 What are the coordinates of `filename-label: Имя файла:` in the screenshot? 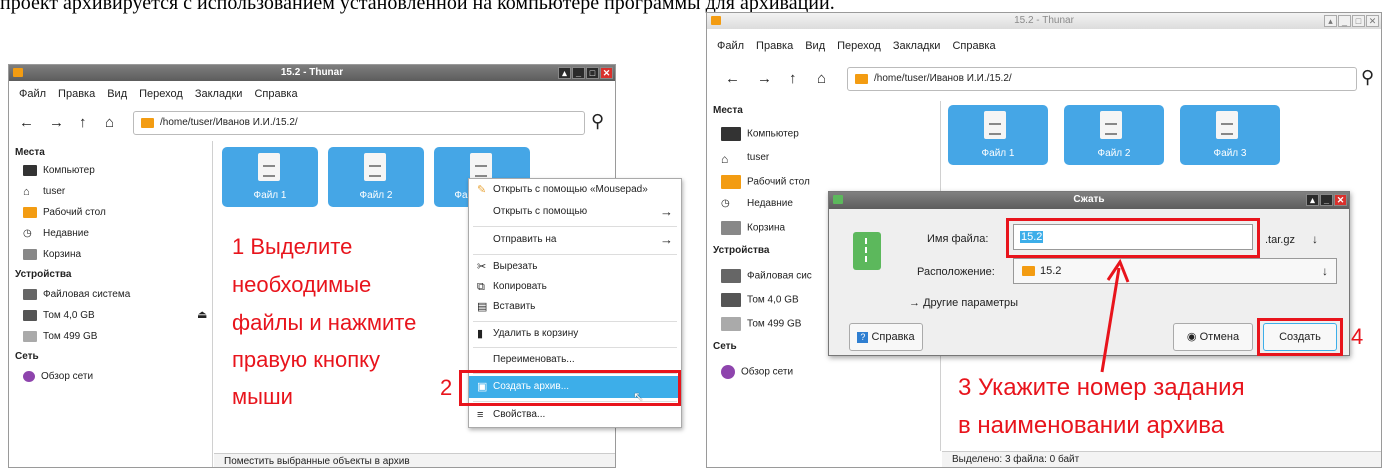 It's located at (958, 239).